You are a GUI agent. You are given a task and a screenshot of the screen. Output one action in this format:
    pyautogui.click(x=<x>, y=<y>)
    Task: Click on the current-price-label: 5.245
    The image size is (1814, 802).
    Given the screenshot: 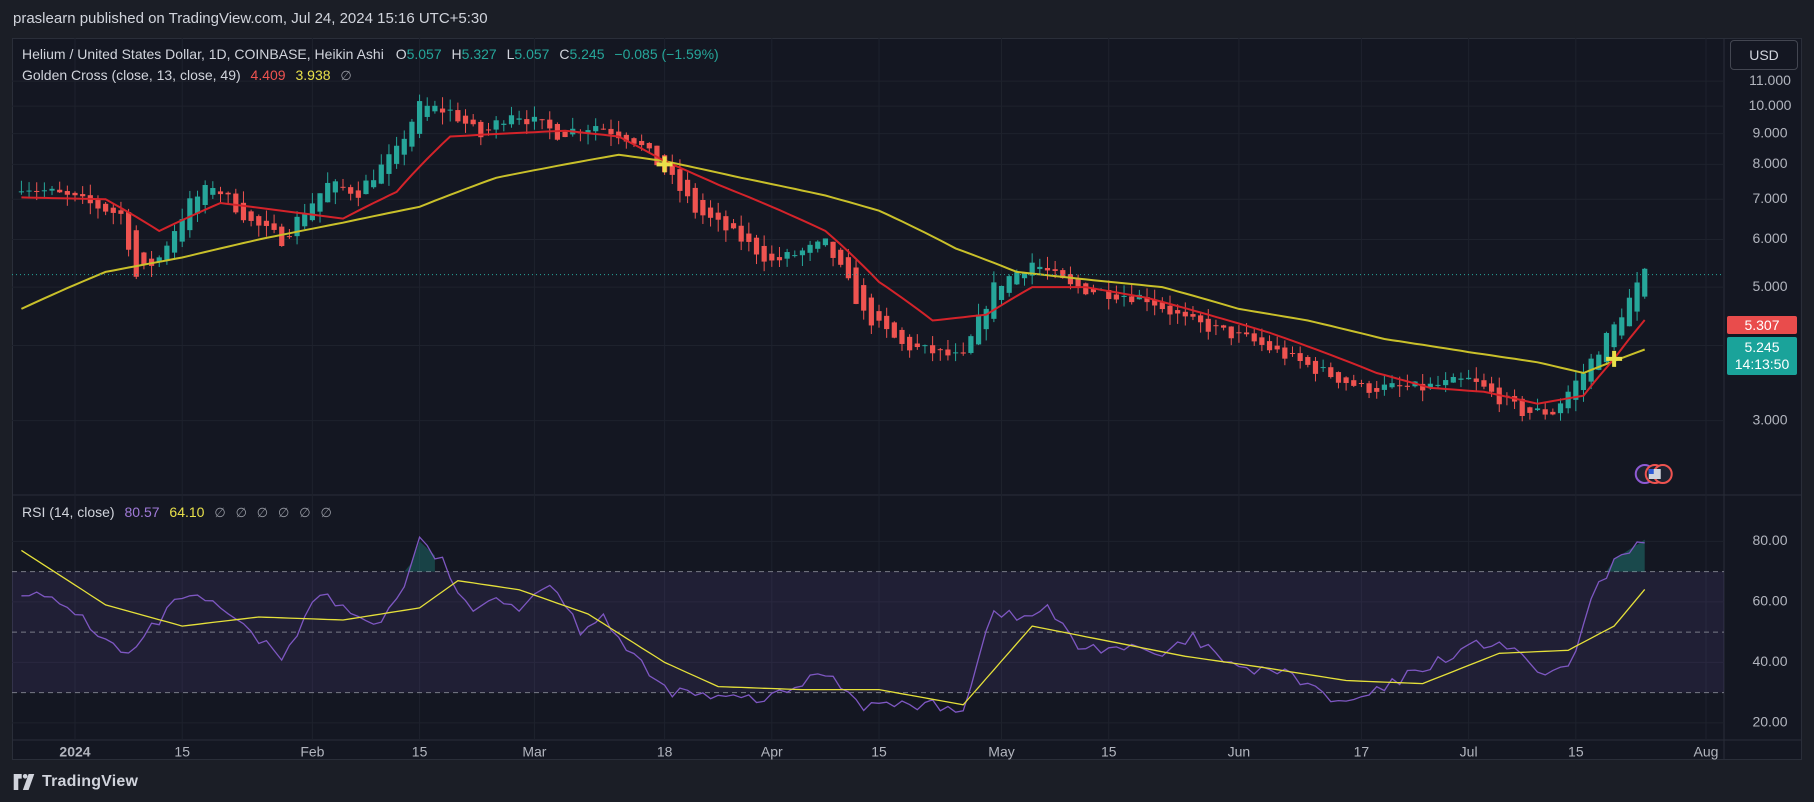 What is the action you would take?
    pyautogui.click(x=1762, y=347)
    